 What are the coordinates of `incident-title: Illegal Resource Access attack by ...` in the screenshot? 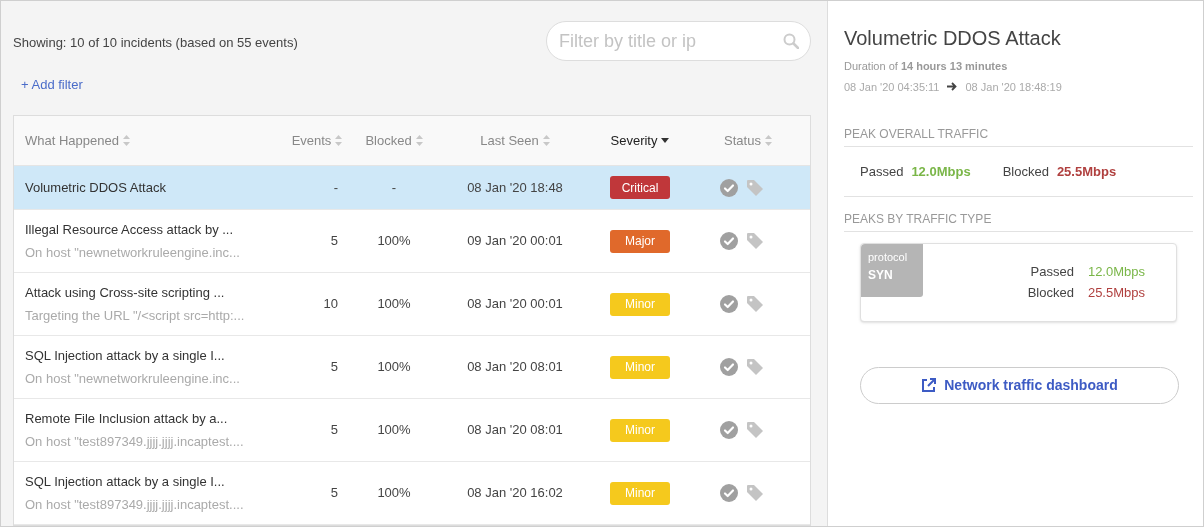 It's located at (130, 230).